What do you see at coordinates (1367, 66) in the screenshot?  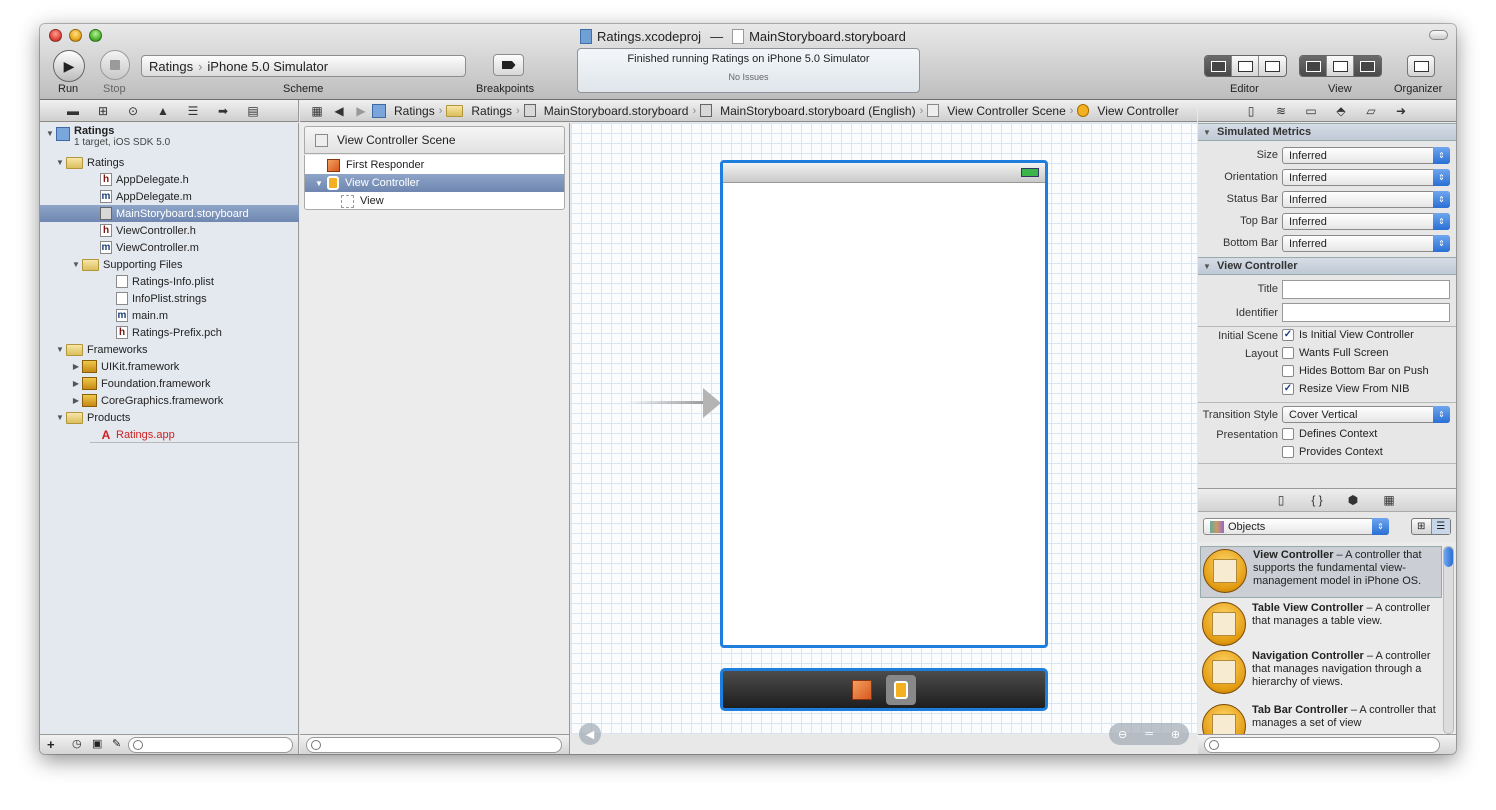 I see `toggle-utilities-button` at bounding box center [1367, 66].